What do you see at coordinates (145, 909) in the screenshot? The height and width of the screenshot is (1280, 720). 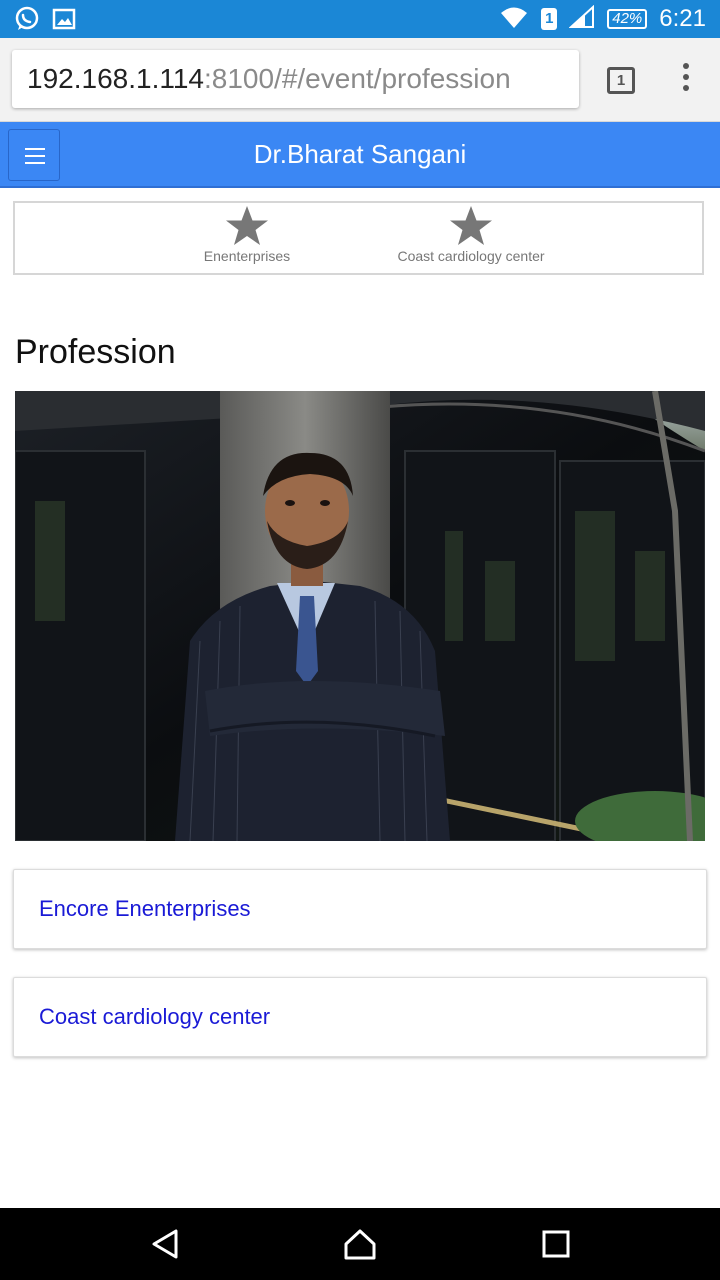 I see `list-item-label: Encore Enenterprises` at bounding box center [145, 909].